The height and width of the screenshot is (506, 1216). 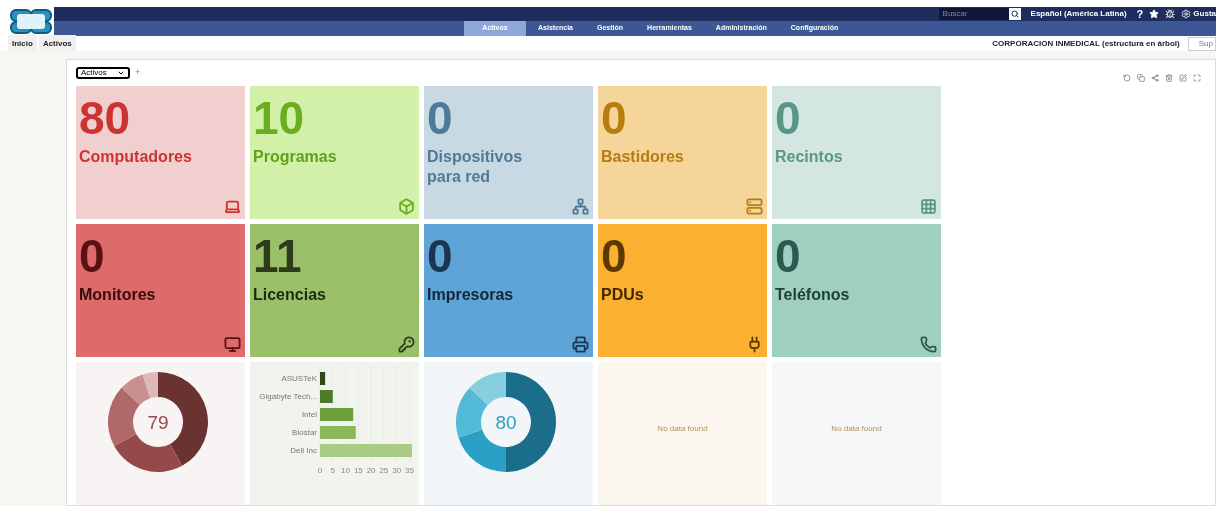 I want to click on stat-tile: 0 Teléfonos, so click(x=856, y=290).